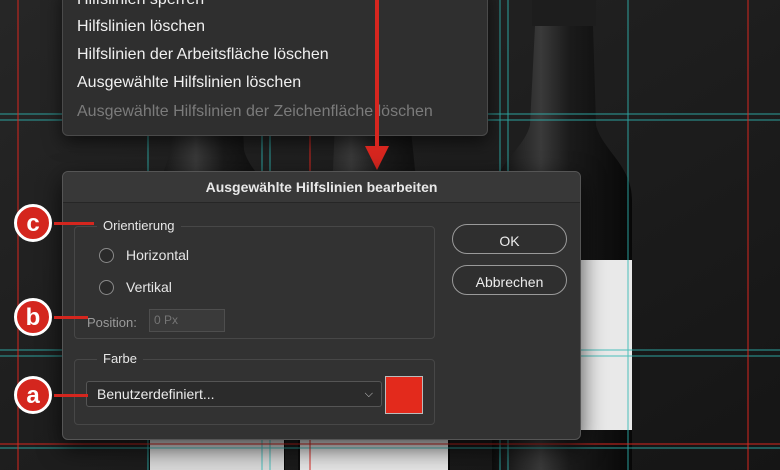 The image size is (780, 470). I want to click on callout-c-leader, so click(74, 223).